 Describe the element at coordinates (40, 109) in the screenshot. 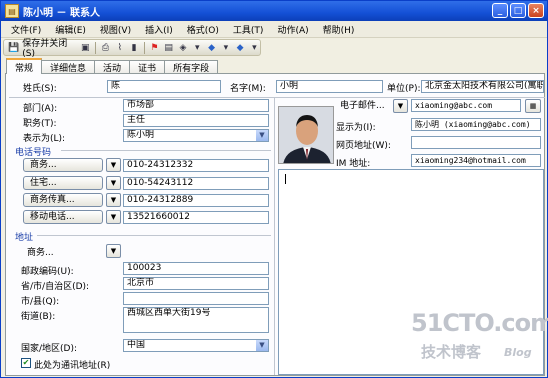

I see `department-label: 部门(A):` at that location.